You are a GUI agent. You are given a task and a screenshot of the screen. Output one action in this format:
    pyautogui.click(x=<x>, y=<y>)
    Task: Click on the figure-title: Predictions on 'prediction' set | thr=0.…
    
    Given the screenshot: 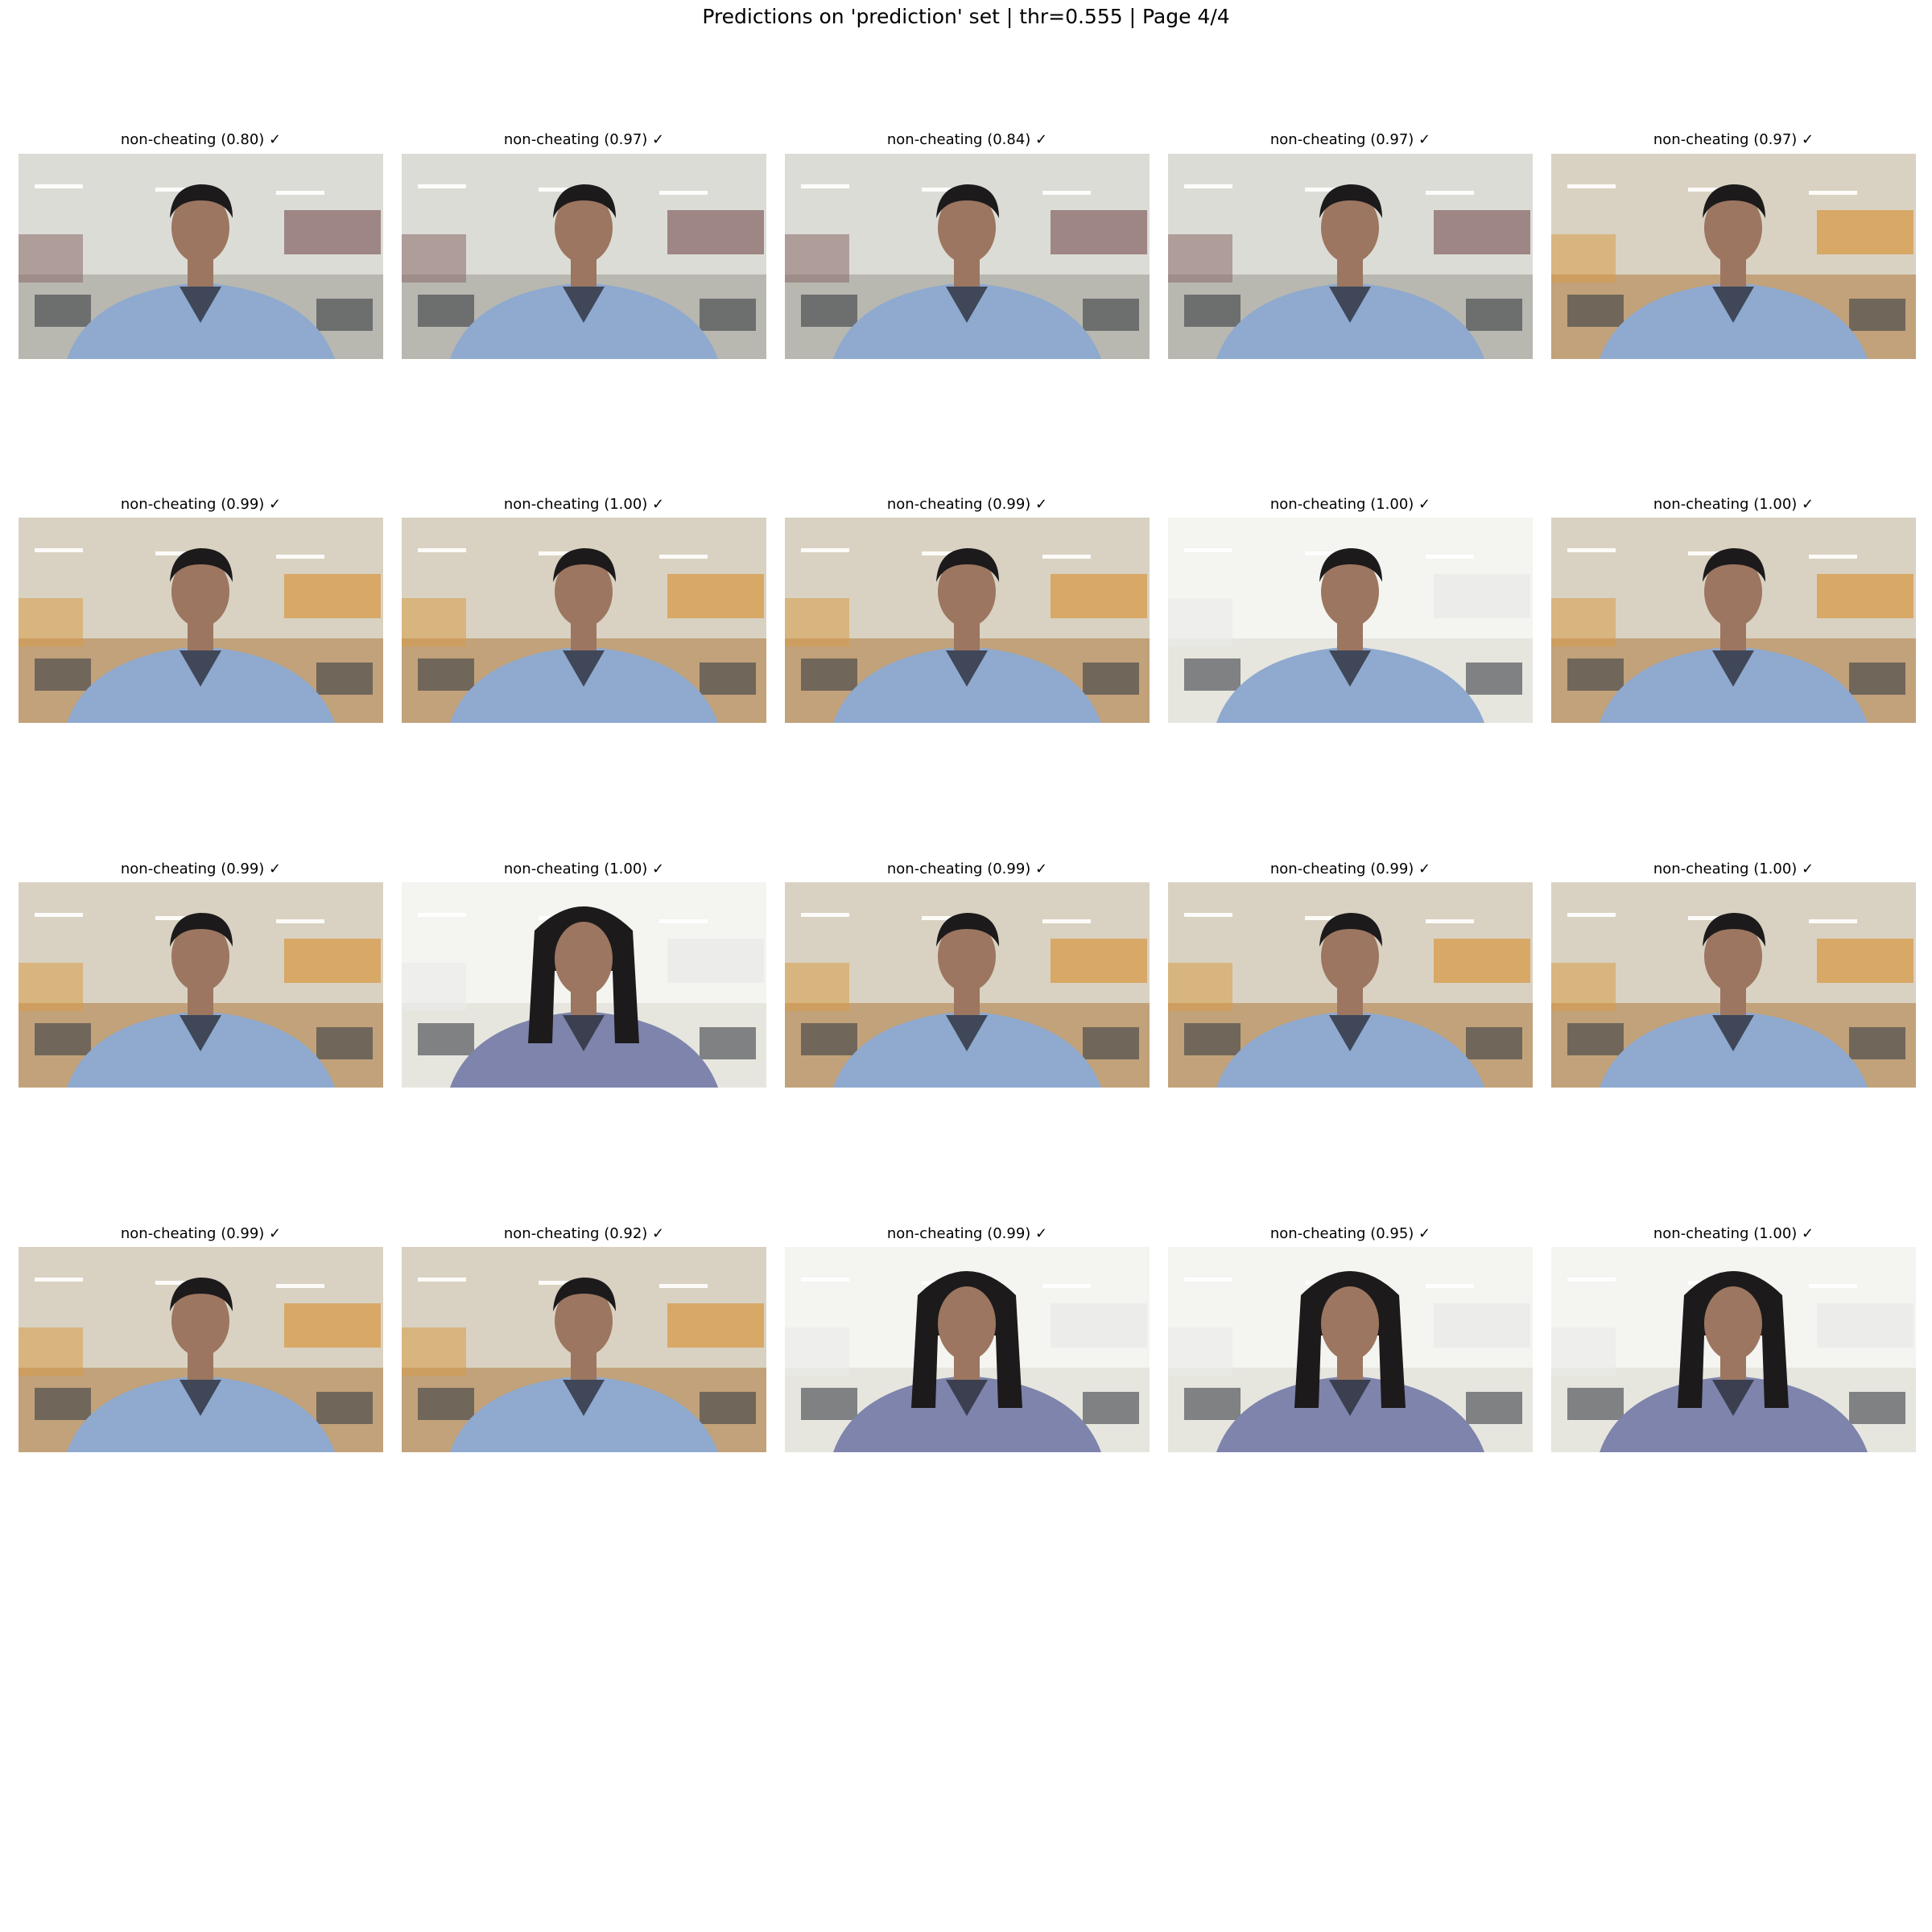 What is the action you would take?
    pyautogui.click(x=966, y=16)
    